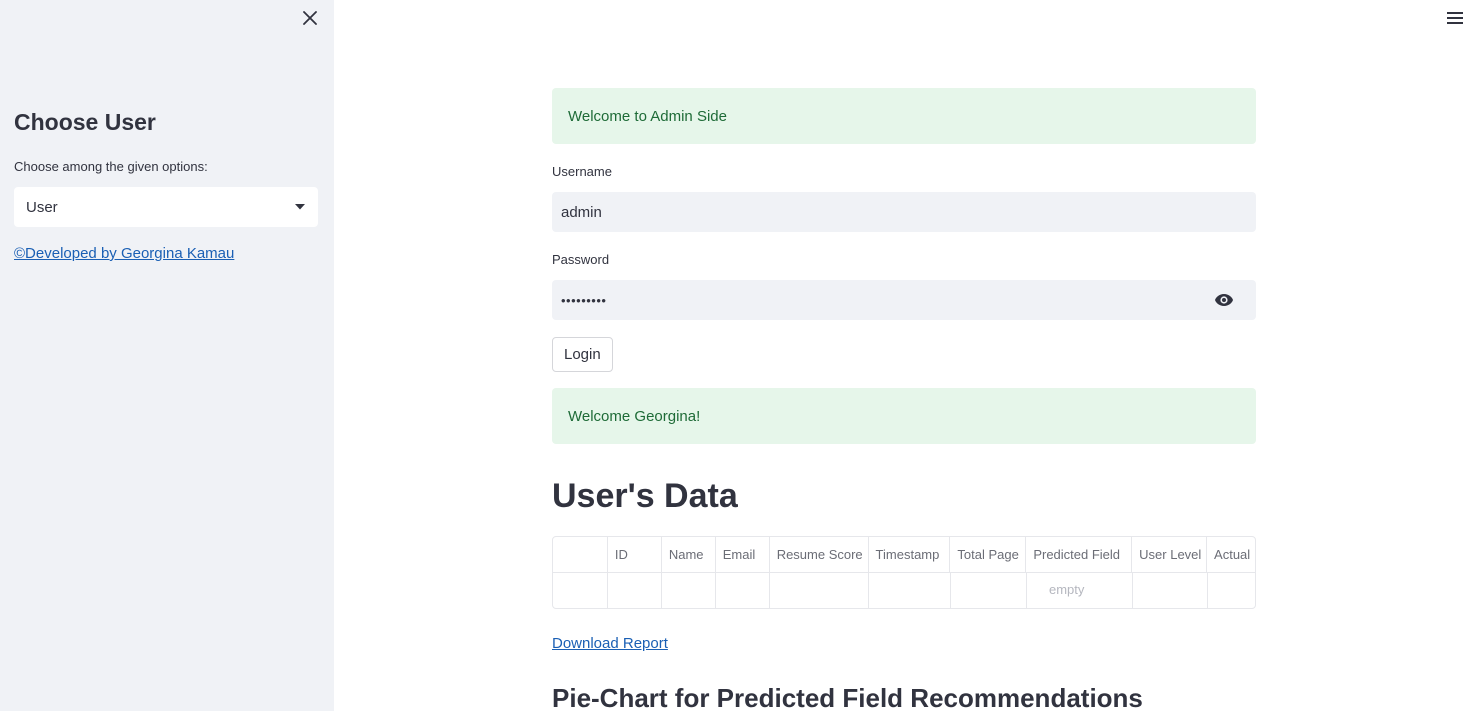  What do you see at coordinates (1079, 554) in the screenshot?
I see `table-header-predicted-field: Predicted Field` at bounding box center [1079, 554].